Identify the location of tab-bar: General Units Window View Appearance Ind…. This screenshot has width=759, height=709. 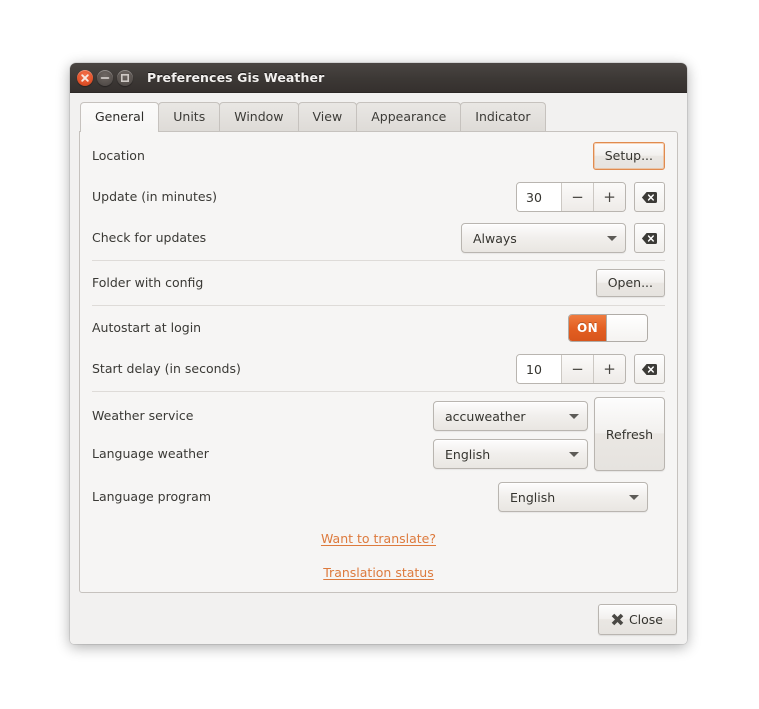
(378, 117).